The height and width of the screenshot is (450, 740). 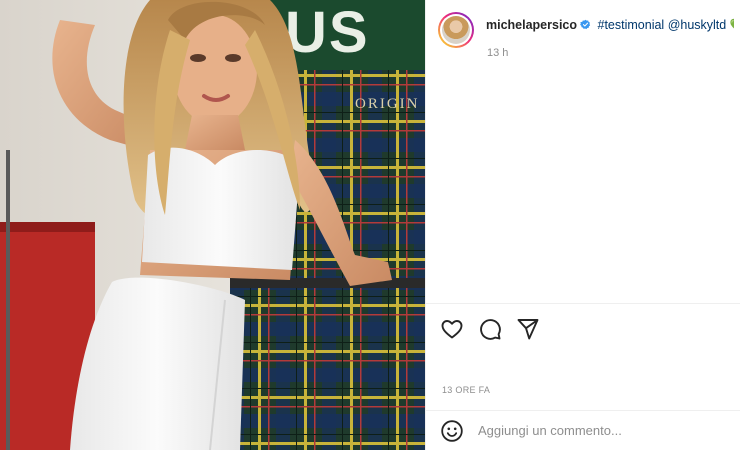 I want to click on green-heart-emoji: 💚, so click(x=732, y=25).